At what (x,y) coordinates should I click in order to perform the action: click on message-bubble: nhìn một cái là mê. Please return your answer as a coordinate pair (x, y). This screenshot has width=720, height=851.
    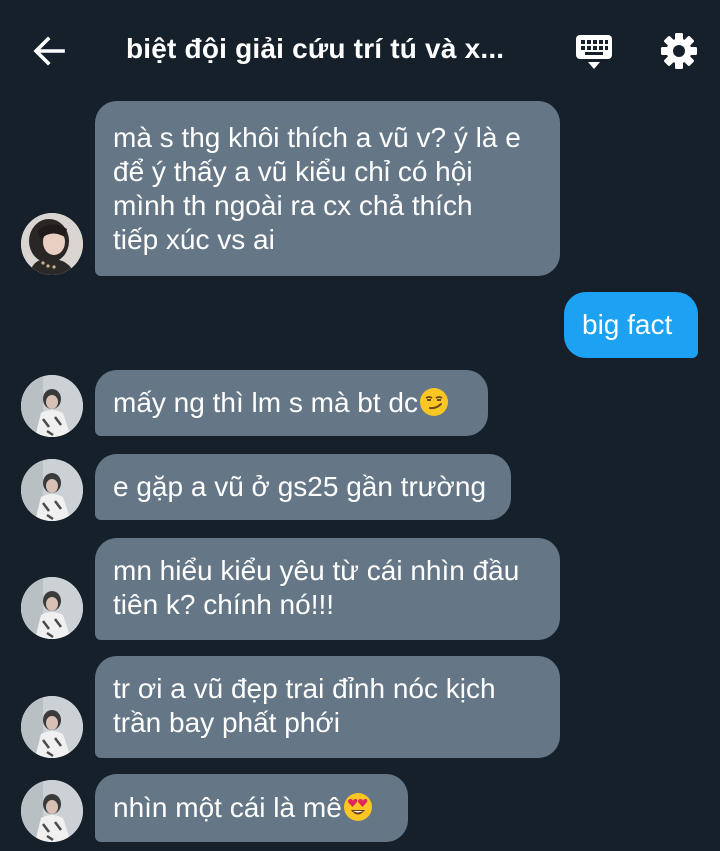
    Looking at the image, I should click on (251, 808).